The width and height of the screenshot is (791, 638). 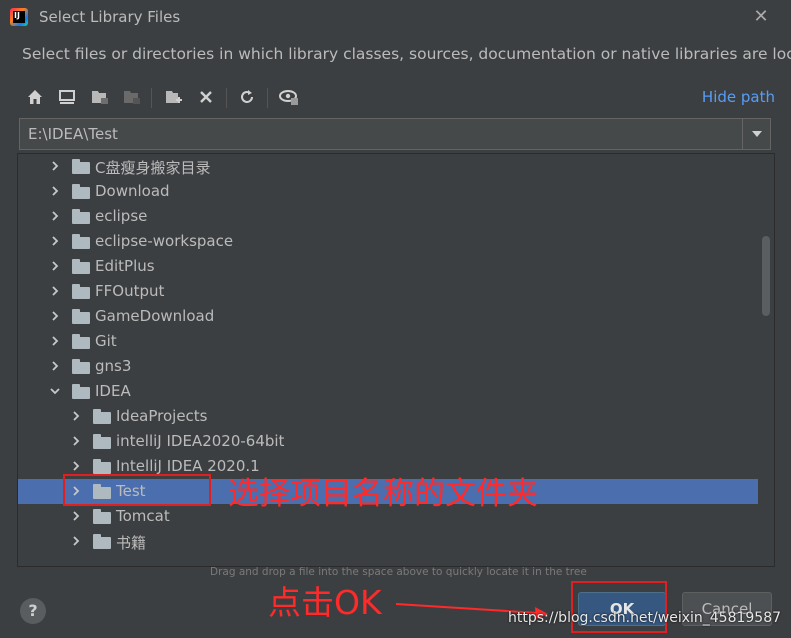 What do you see at coordinates (645, 618) in the screenshot?
I see `watermark: https://blog.csdn.net/weixin_45819587` at bounding box center [645, 618].